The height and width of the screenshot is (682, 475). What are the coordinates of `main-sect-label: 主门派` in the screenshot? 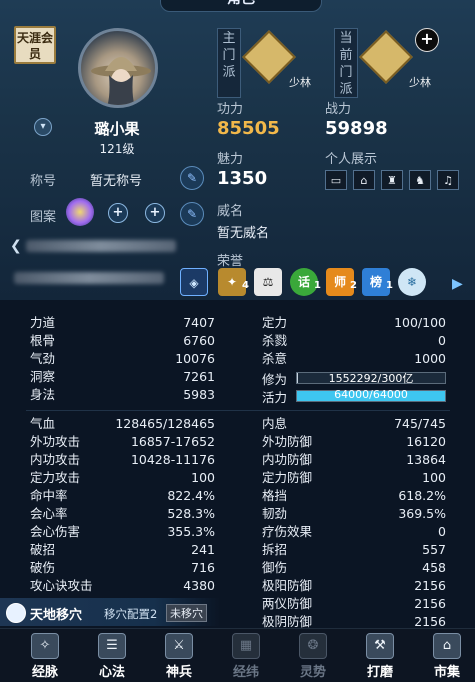 It's located at (229, 63).